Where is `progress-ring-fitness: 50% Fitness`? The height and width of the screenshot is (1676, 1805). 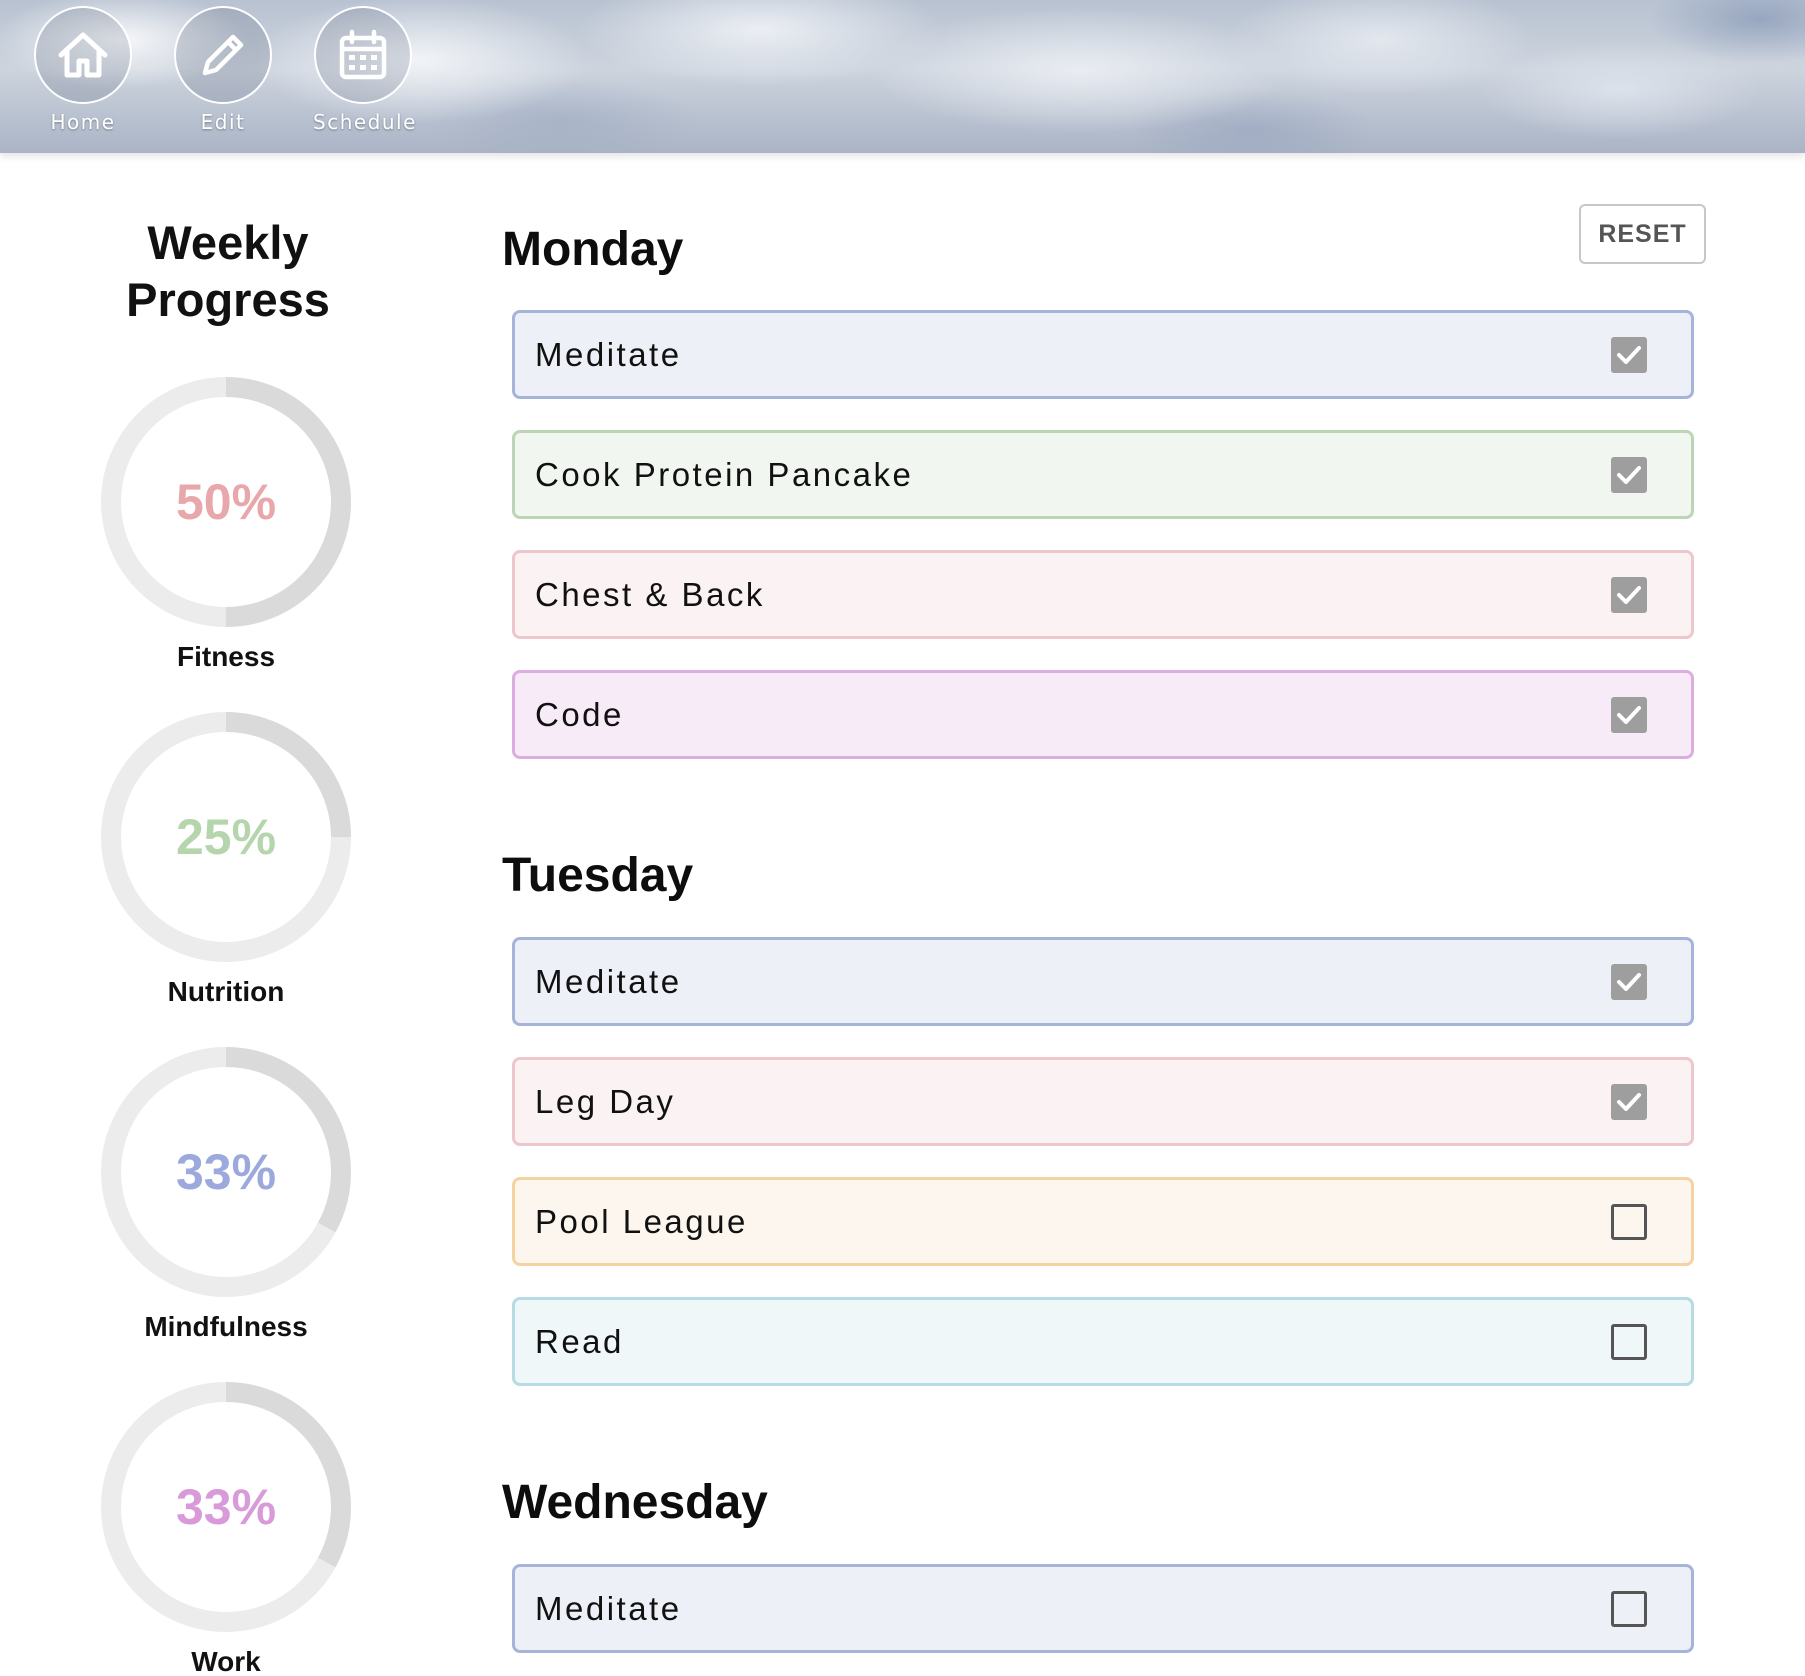
progress-ring-fitness: 50% Fitness is located at coordinates (226, 525).